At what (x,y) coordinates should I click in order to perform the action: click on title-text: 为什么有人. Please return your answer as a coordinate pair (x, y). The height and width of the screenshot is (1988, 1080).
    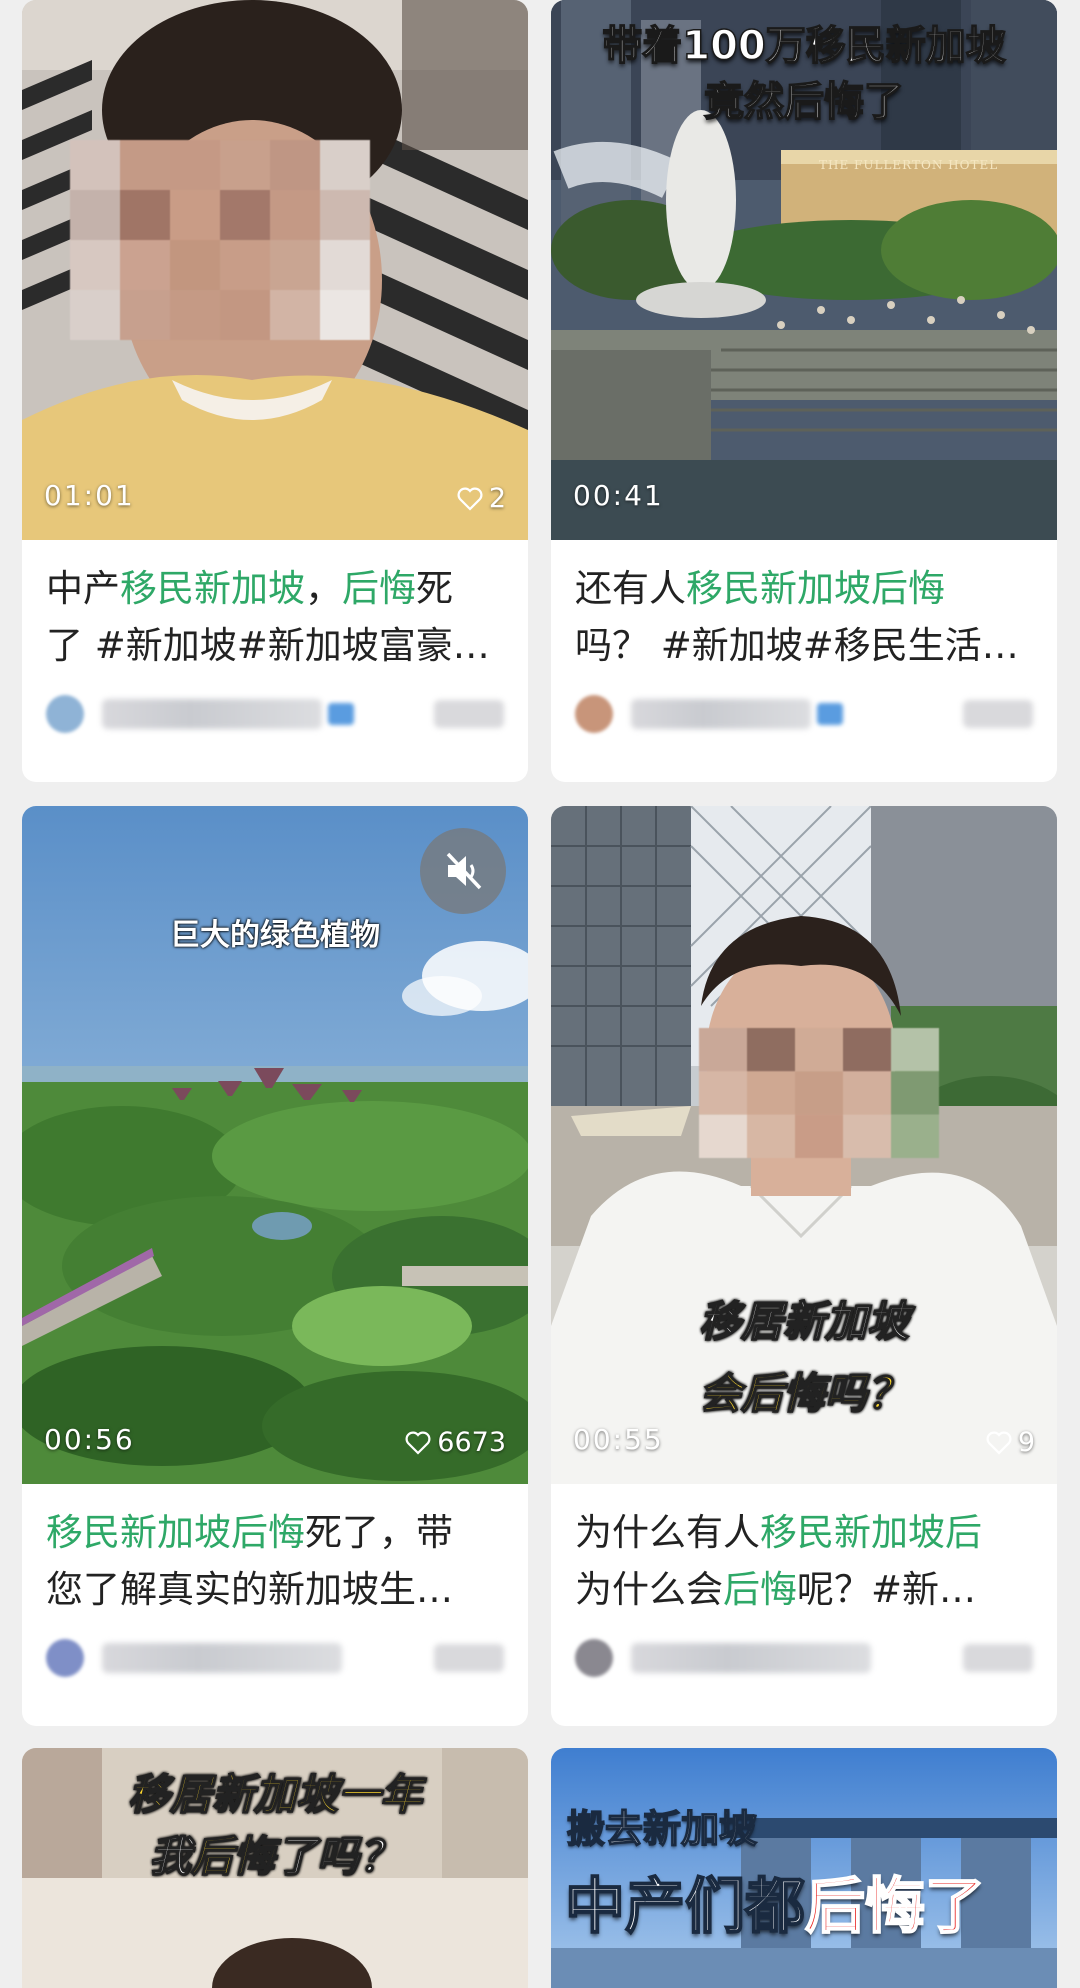
    Looking at the image, I should click on (667, 1532).